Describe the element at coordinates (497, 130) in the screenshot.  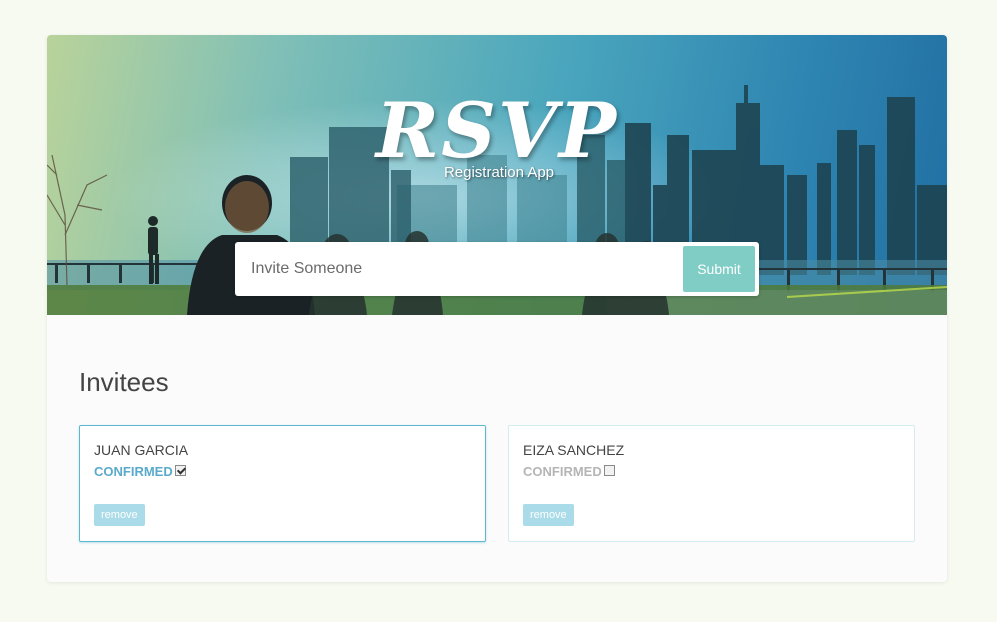
I see `rsvp-logo: RSVP` at that location.